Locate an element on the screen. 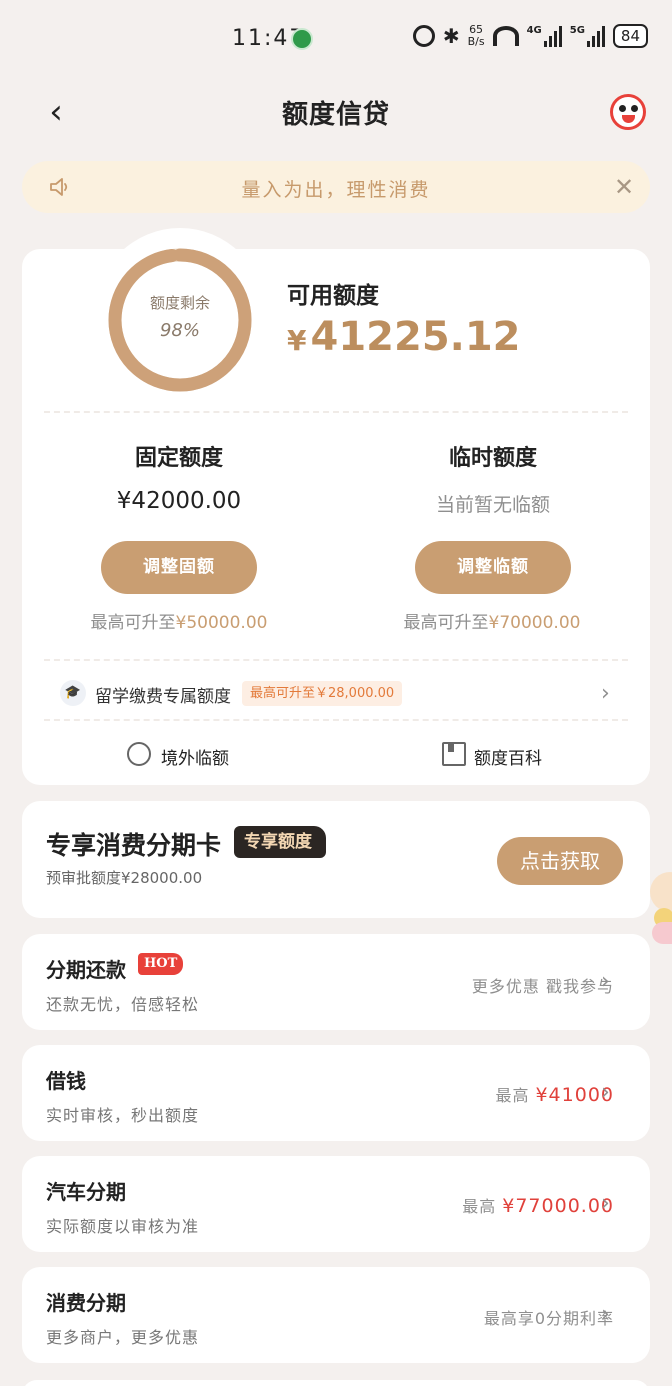 This screenshot has height=1386, width=672. status-icons: ✱ 65 B/s 4G 5G 84 is located at coordinates (530, 36).